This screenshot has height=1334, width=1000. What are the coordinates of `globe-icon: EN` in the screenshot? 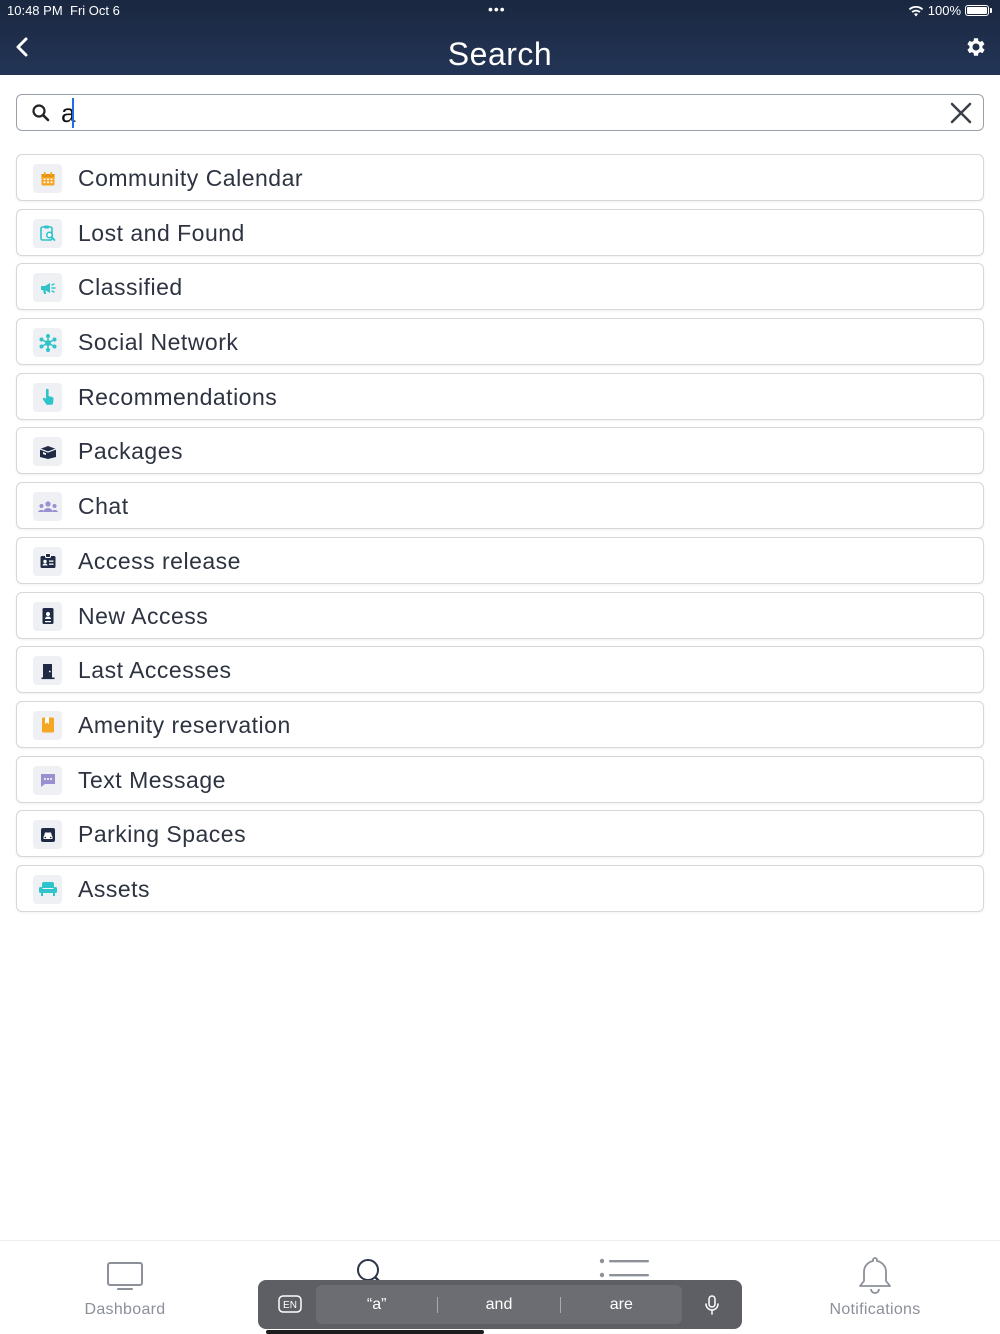 It's located at (290, 1304).